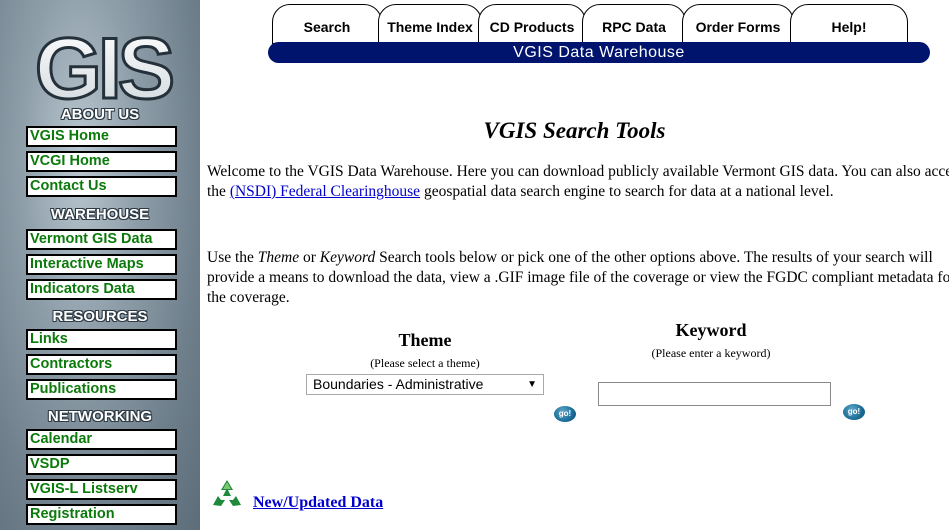 The height and width of the screenshot is (530, 949). I want to click on instructions-start: Use the, so click(232, 257).